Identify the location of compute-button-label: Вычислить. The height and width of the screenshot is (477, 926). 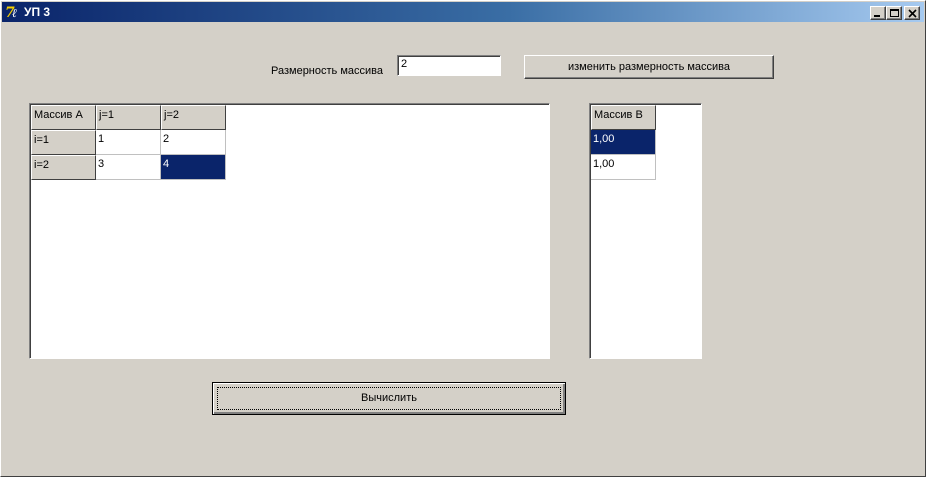
(389, 398).